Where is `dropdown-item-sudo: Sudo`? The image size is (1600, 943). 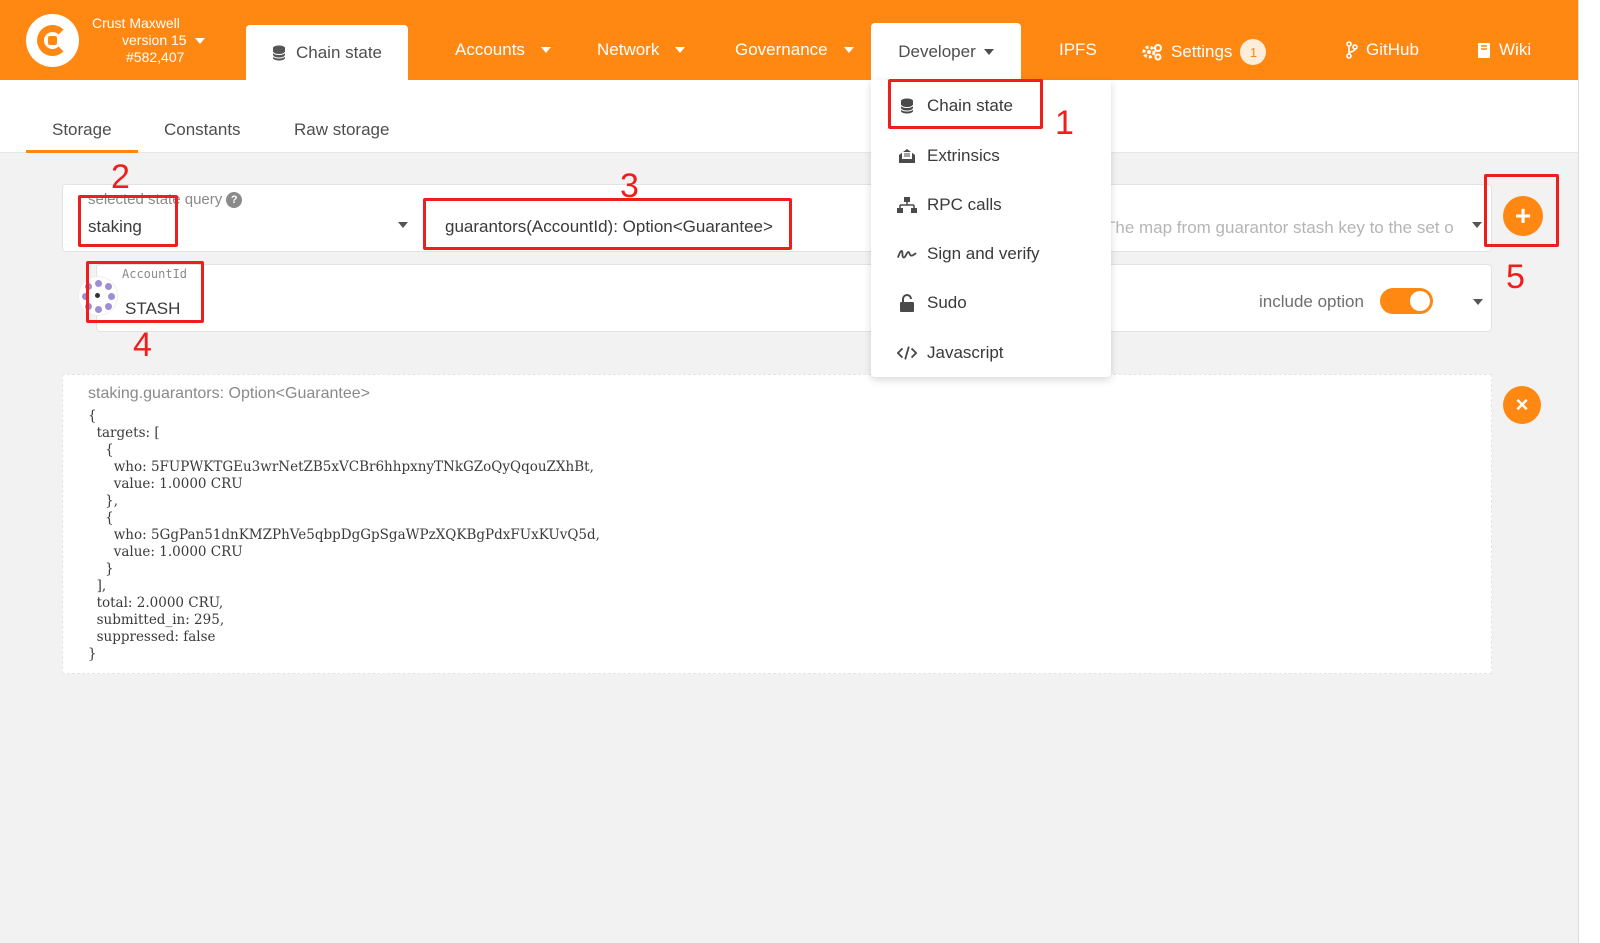
dropdown-item-sudo: Sudo is located at coordinates (932, 303).